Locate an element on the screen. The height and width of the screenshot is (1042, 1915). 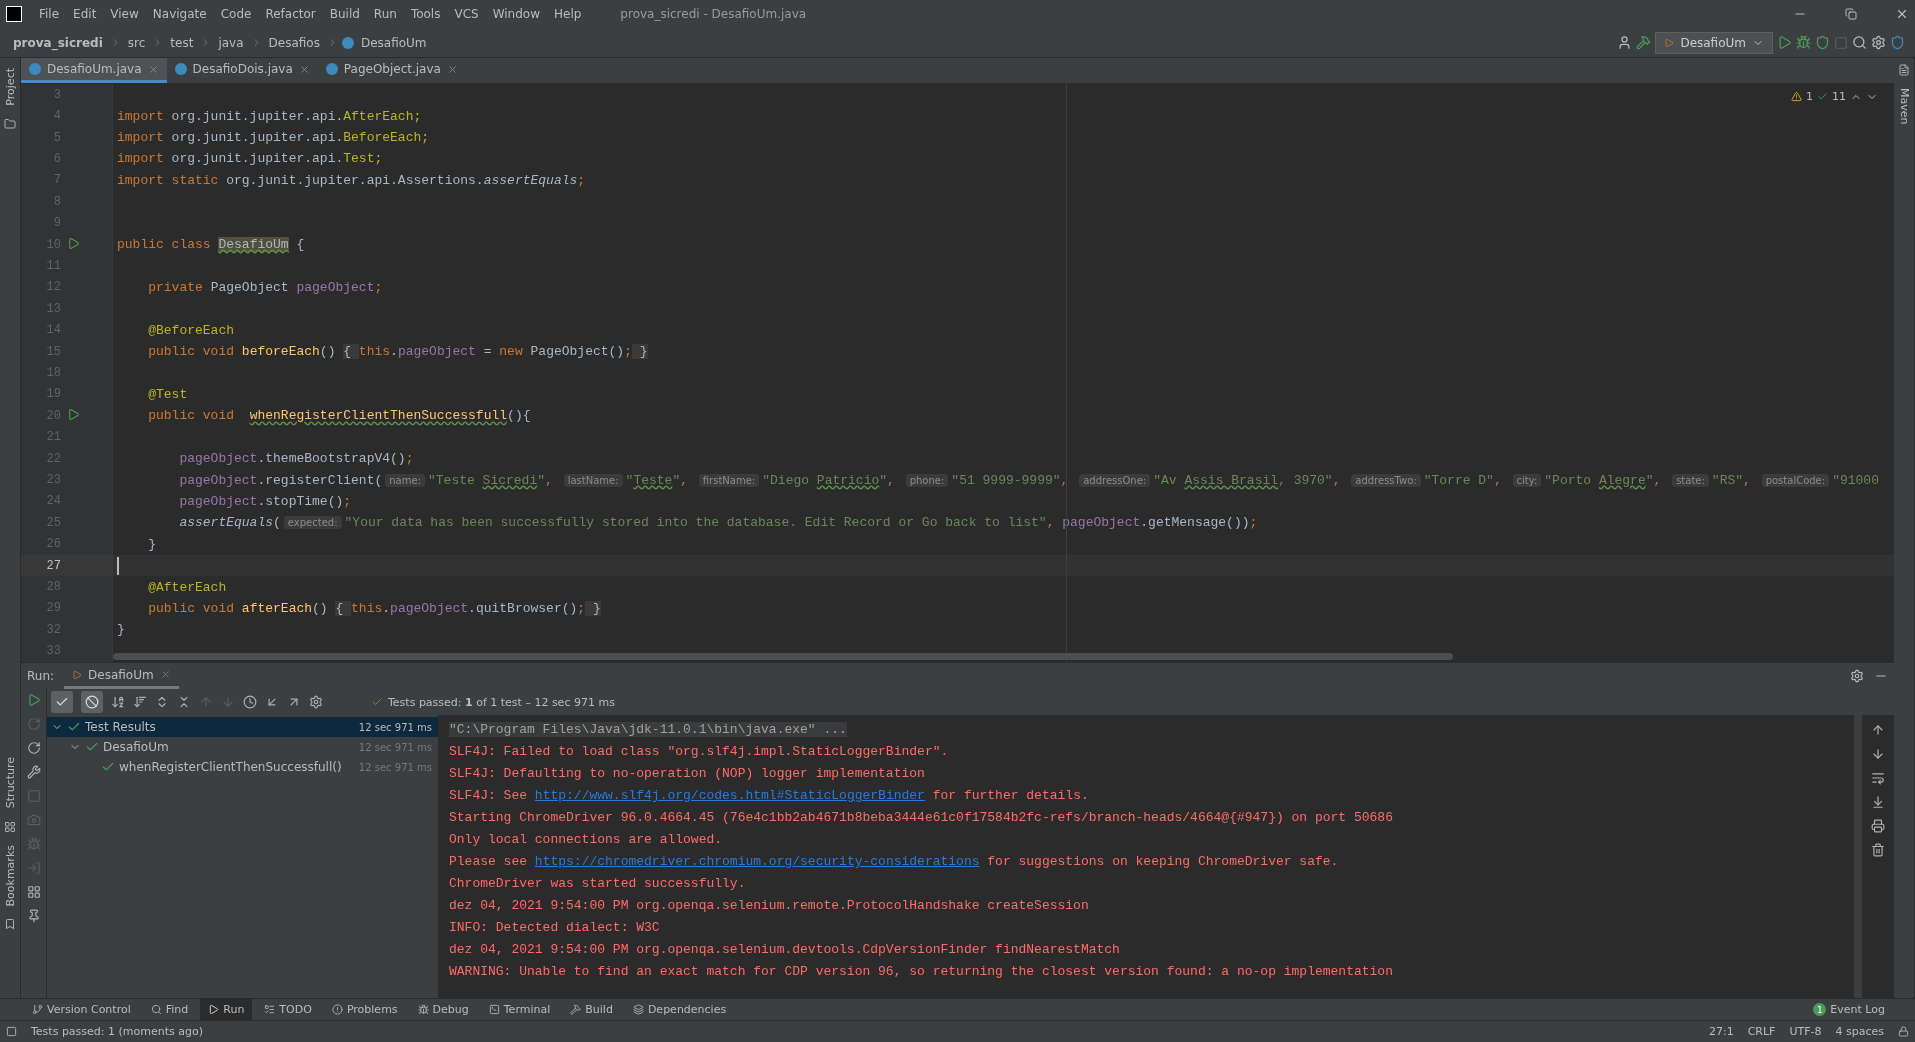
wrench-icon is located at coordinates (33, 772).